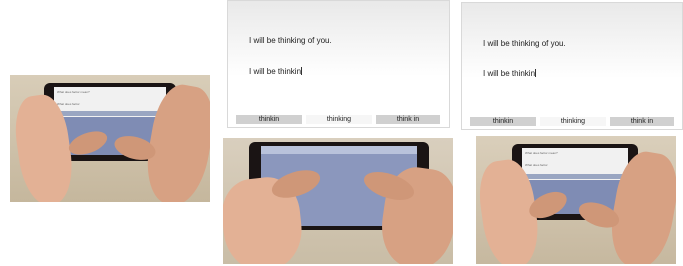  What do you see at coordinates (576, 200) in the screenshot?
I see `photo-two-thumb-typing-right: What does factor mean? What does factor` at bounding box center [576, 200].